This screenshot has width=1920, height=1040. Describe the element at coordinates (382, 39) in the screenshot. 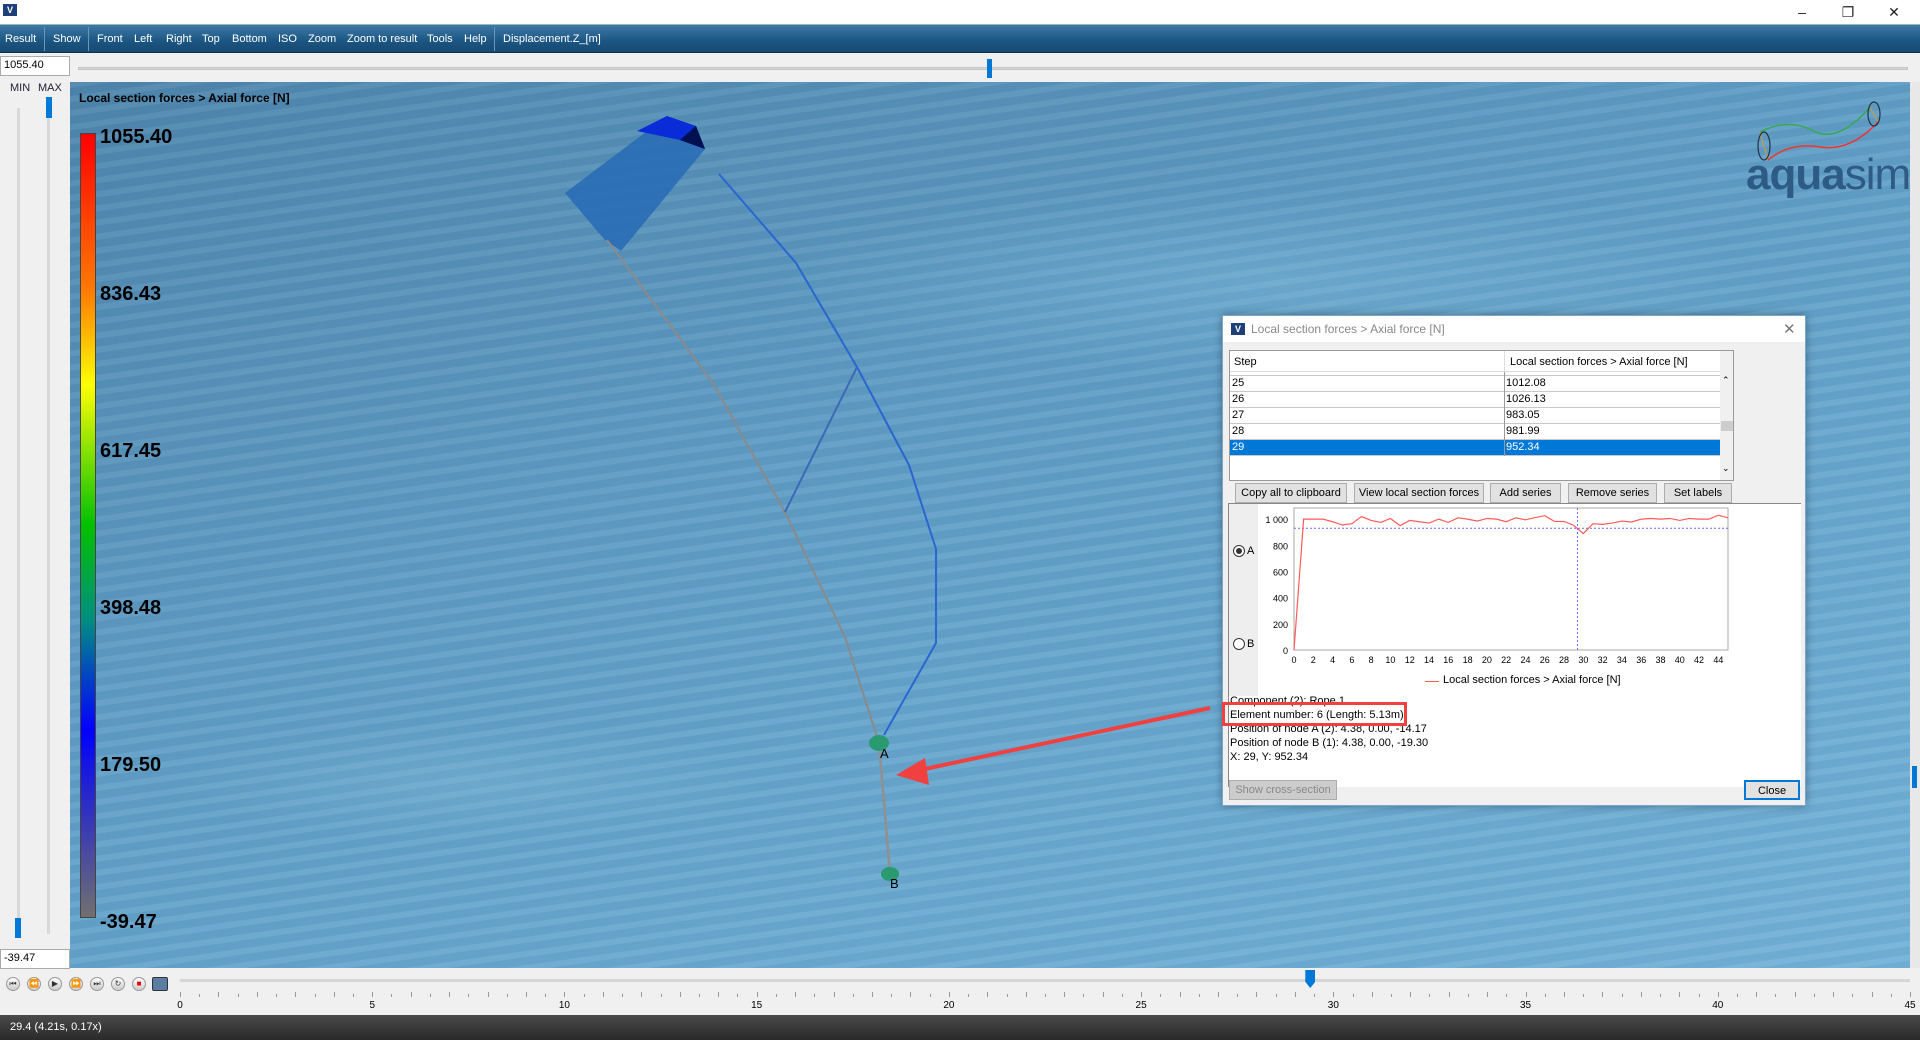

I see `menu-zoom-to-result: Zoom to result` at that location.